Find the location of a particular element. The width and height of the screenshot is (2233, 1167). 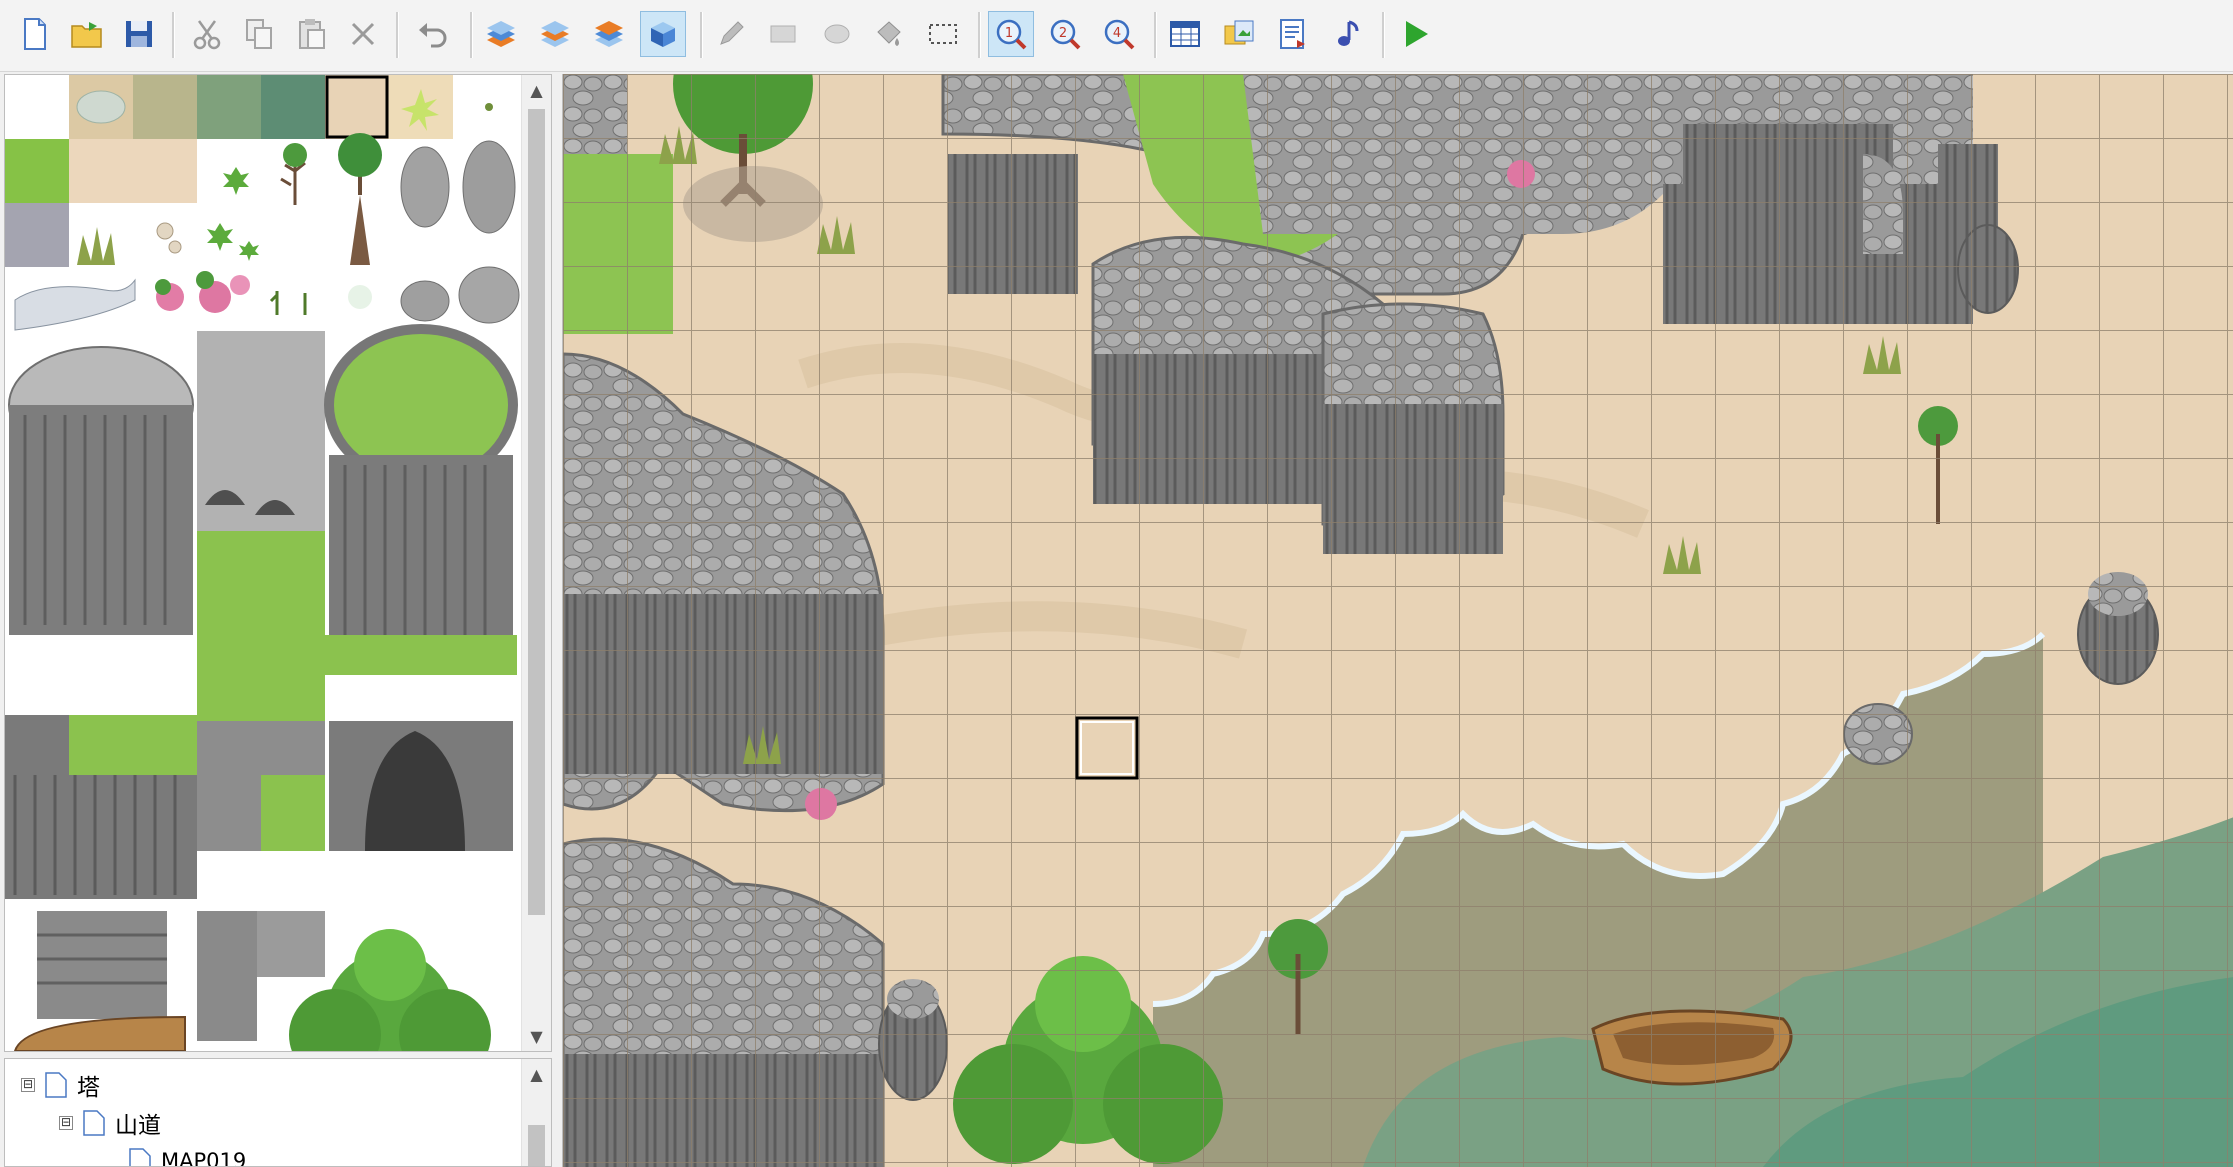

tree-item-mountain-path: ⊟ 山道 is located at coordinates (110, 1123).